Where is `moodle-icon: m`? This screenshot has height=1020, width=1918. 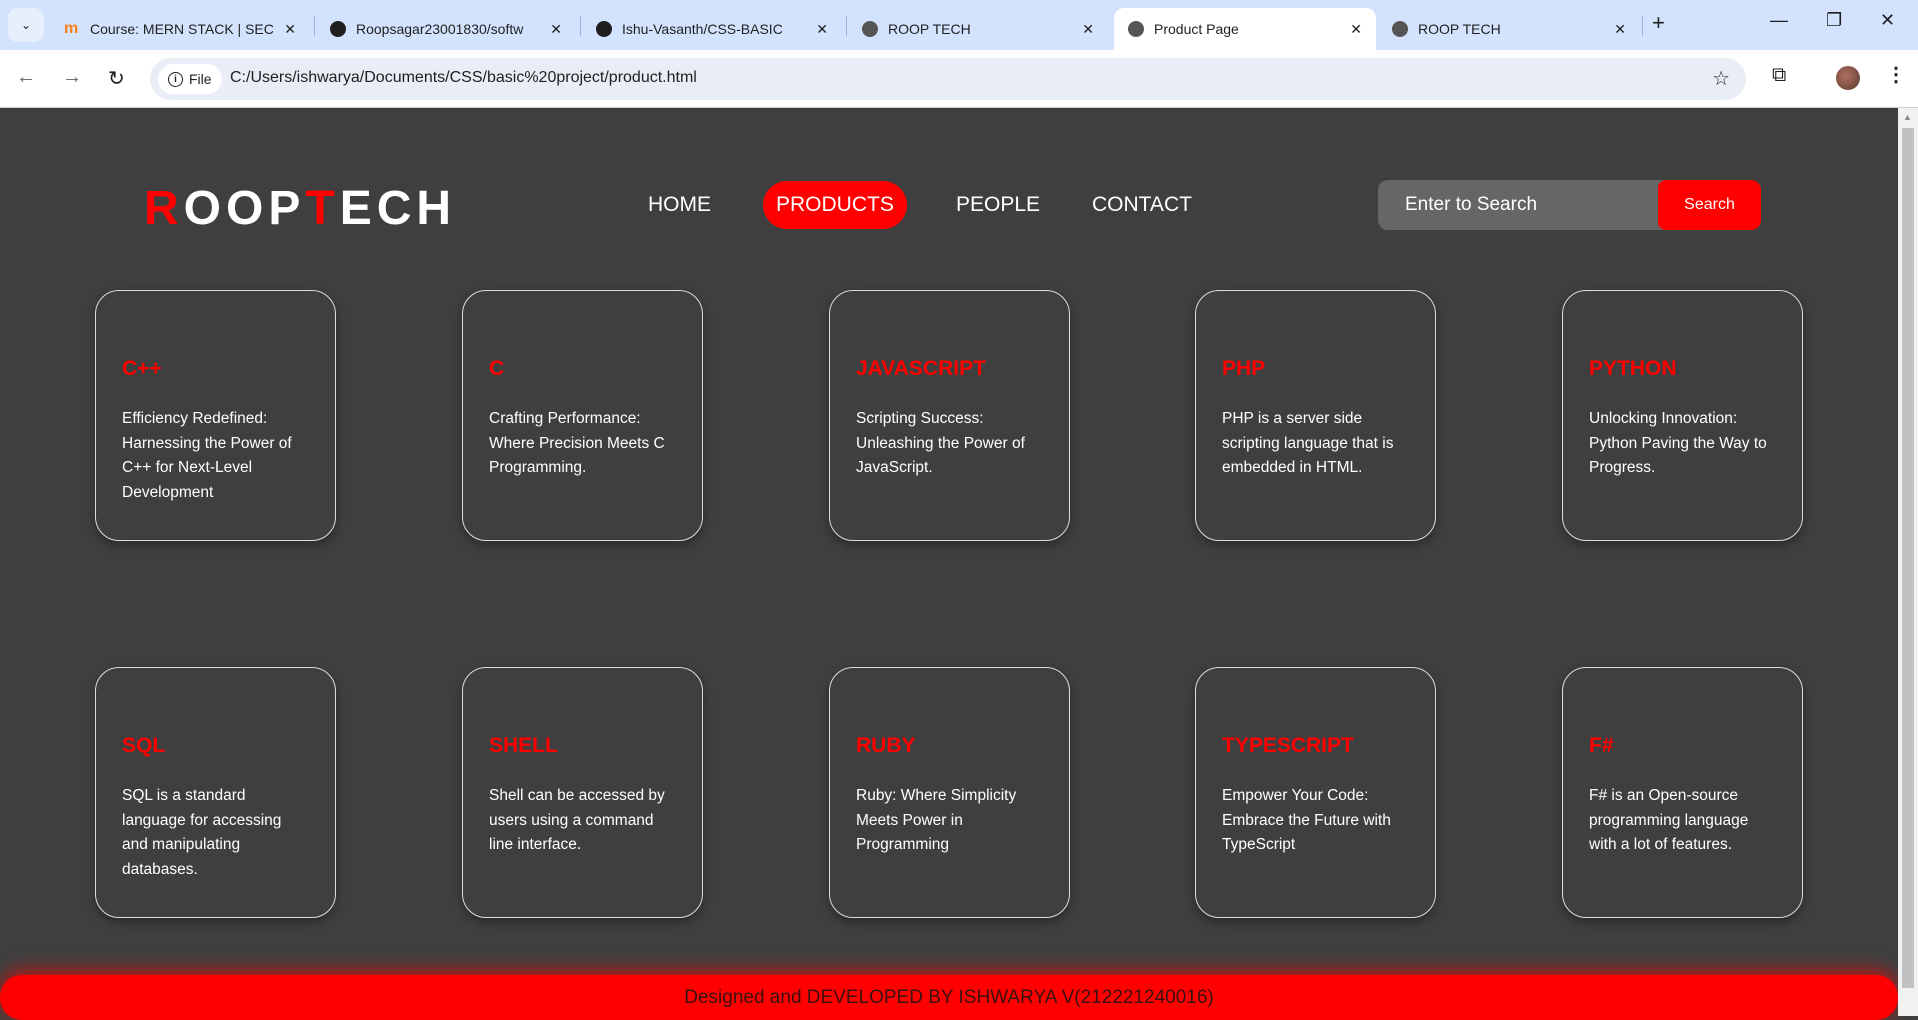
moodle-icon: m is located at coordinates (71, 28).